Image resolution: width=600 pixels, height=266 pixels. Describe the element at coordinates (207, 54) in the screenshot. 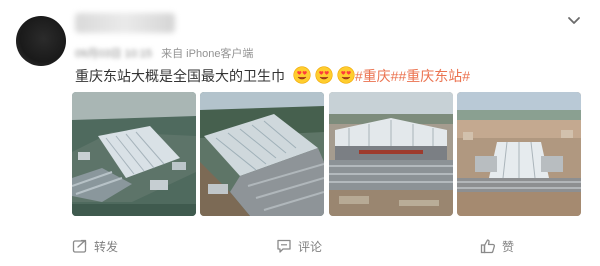

I see `post-source: 来自 iPhone客户端` at that location.